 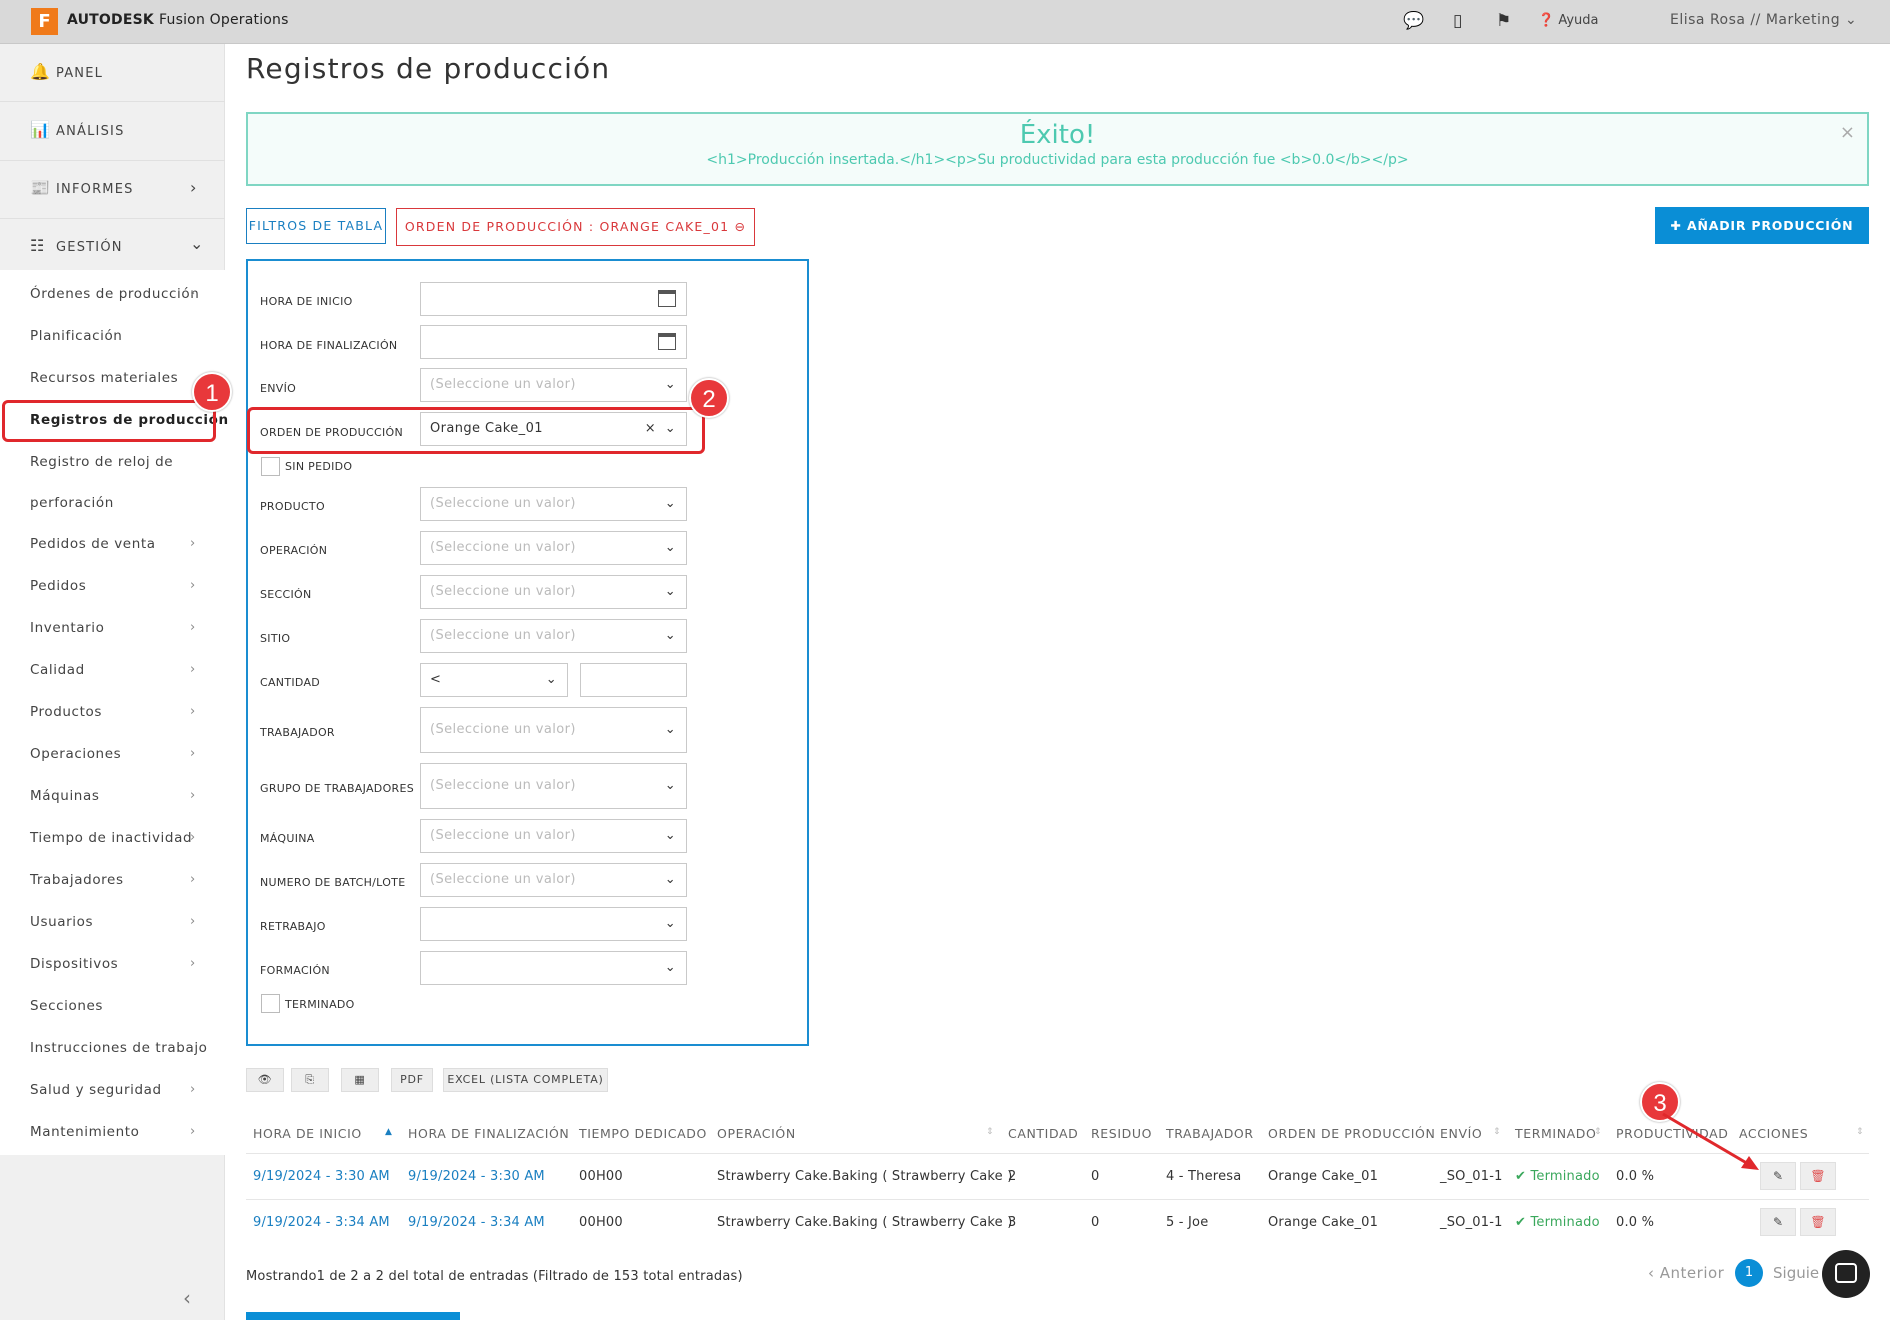 I want to click on chat-icon: 💬, so click(x=1413, y=21).